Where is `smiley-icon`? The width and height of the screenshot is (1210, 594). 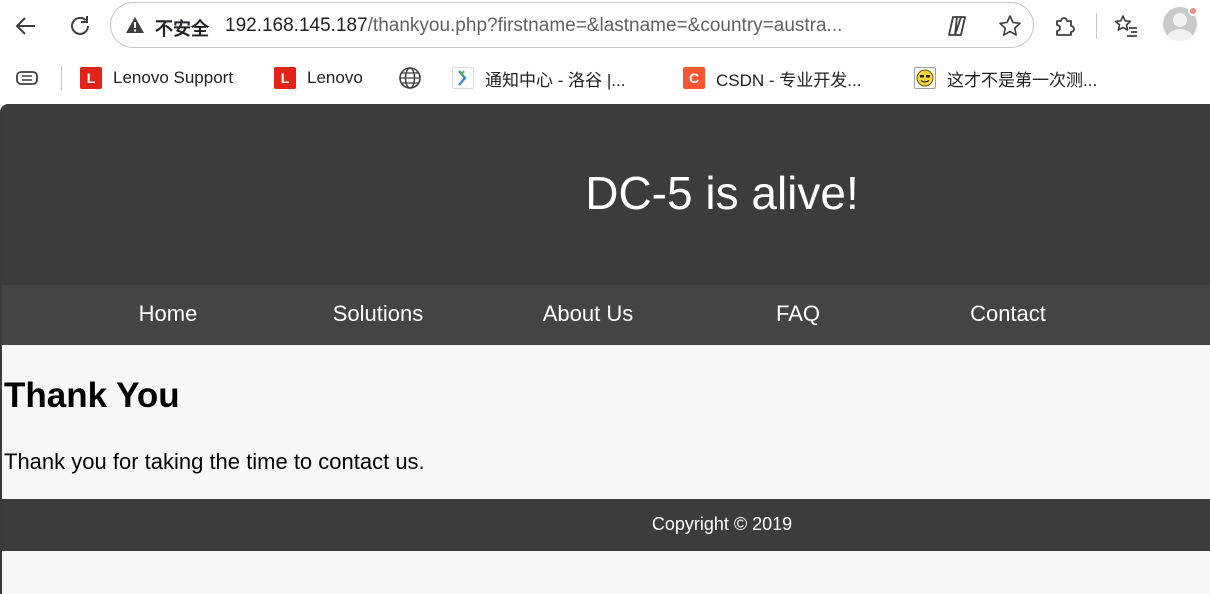 smiley-icon is located at coordinates (925, 78).